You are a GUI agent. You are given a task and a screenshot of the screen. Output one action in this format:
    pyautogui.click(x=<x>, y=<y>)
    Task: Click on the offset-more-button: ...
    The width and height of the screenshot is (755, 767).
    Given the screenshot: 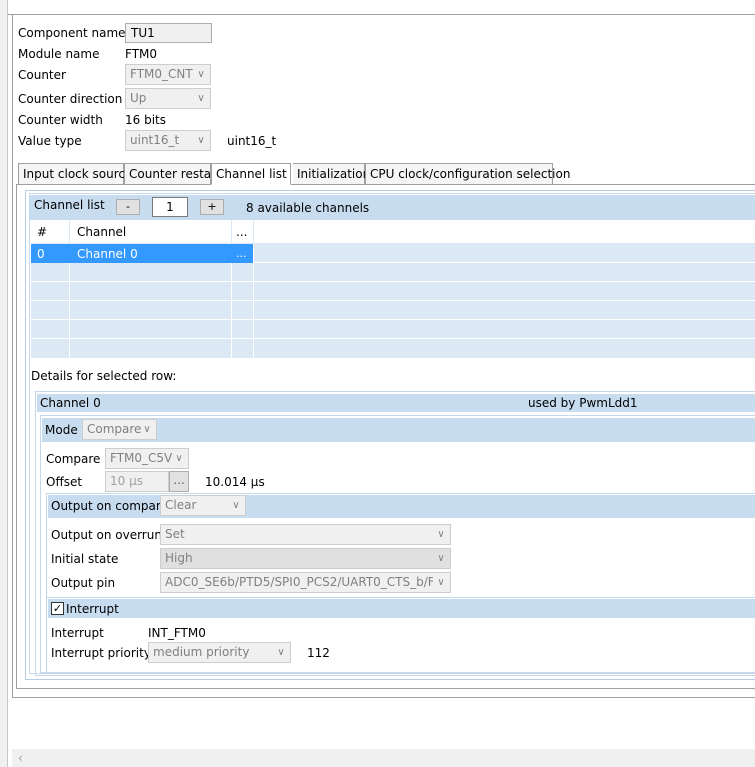 What is the action you would take?
    pyautogui.click(x=179, y=481)
    